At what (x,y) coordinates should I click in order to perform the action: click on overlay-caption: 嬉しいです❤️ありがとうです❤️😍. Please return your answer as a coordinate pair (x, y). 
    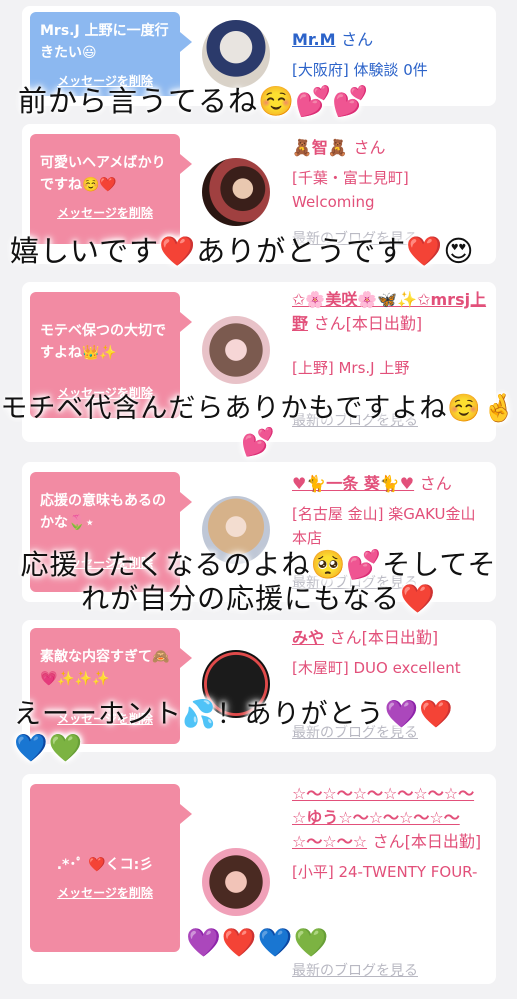
    Looking at the image, I should click on (242, 251).